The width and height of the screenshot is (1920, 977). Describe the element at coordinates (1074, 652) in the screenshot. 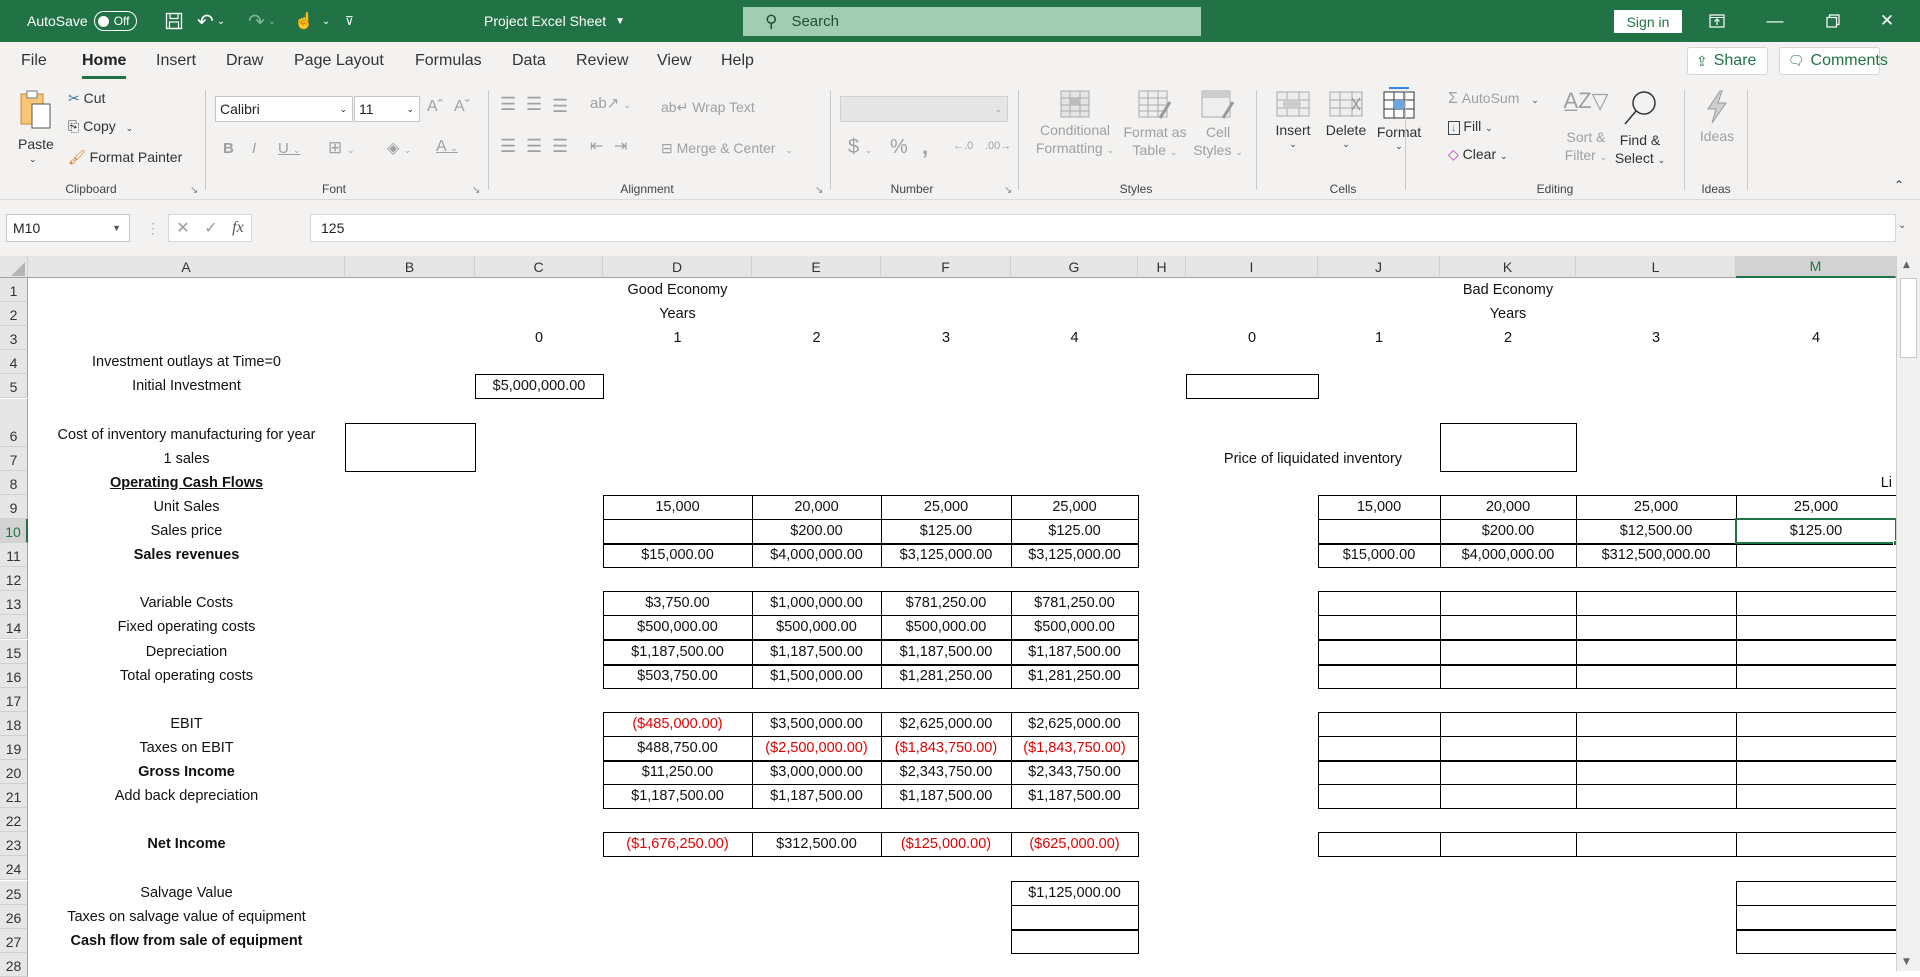

I see `good-depreciation-cell: $1,187,500.00` at that location.